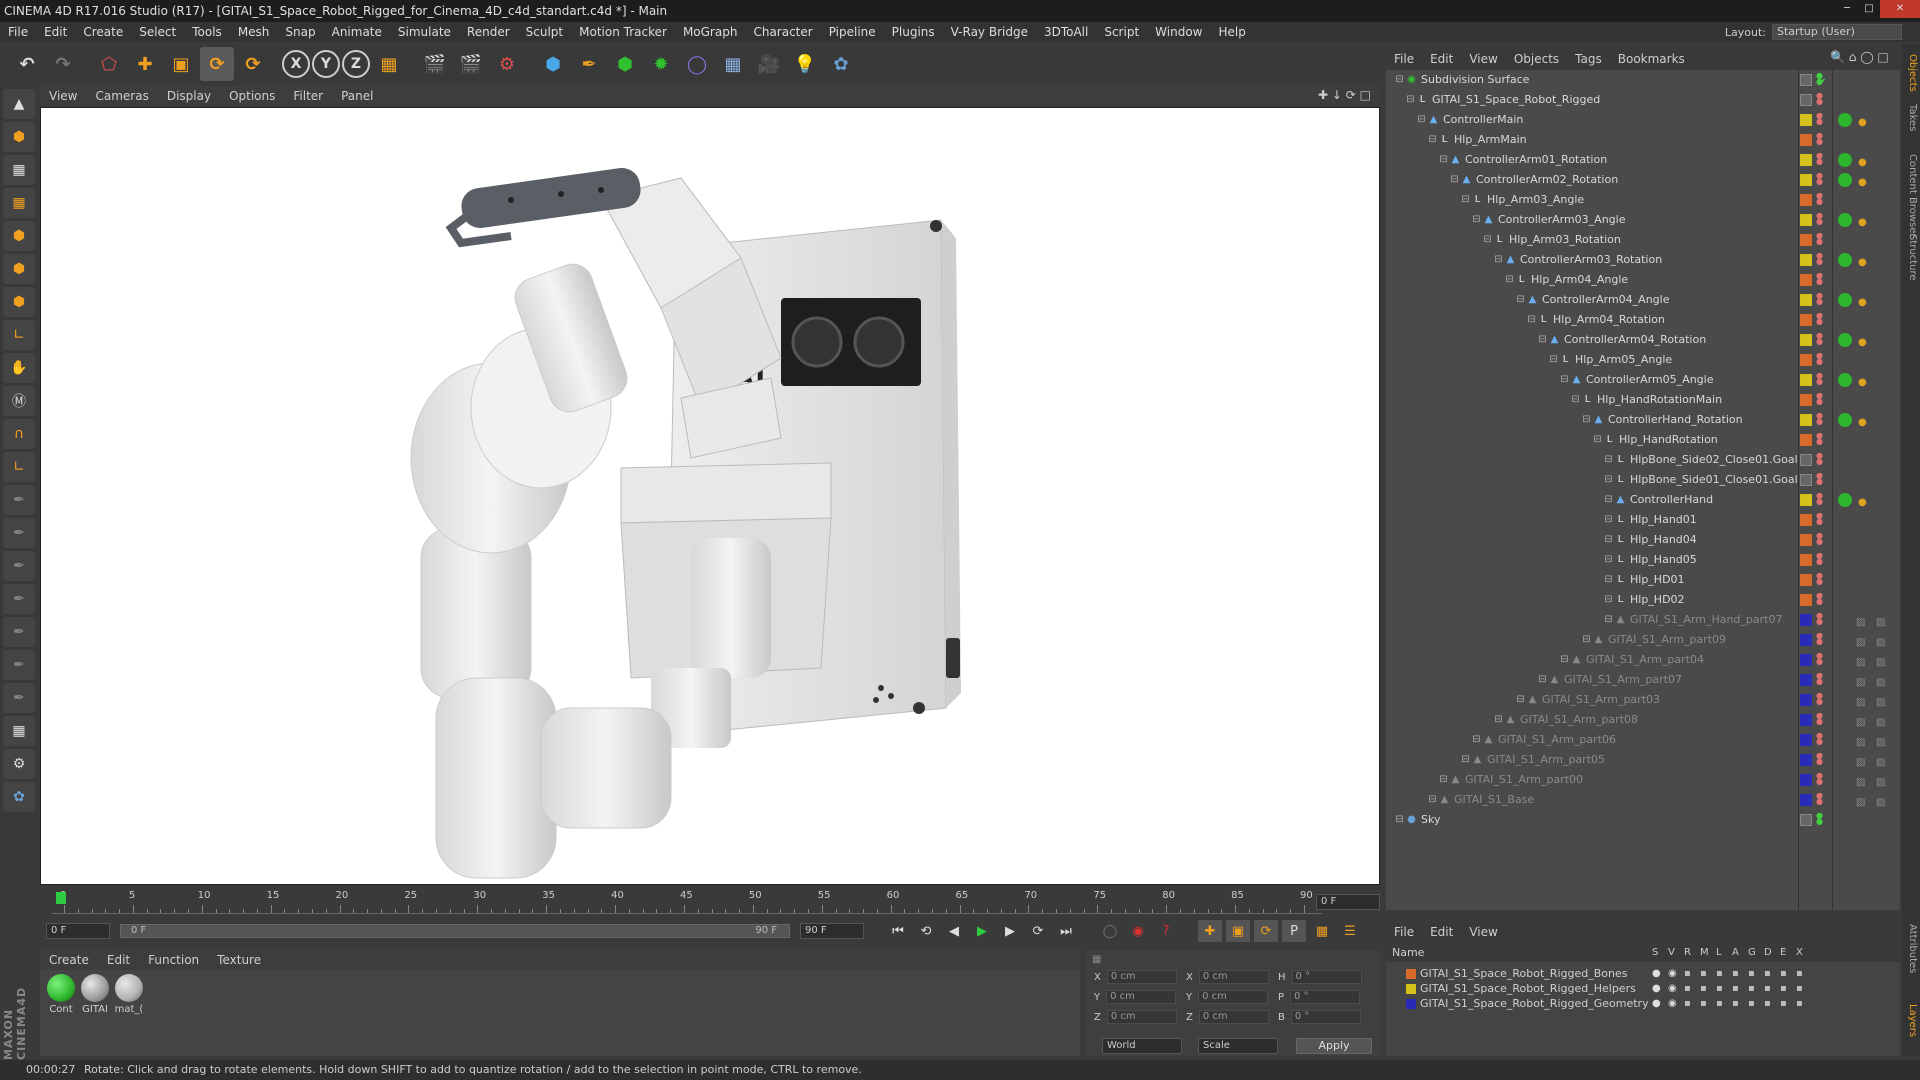 The height and width of the screenshot is (1080, 1920). Describe the element at coordinates (471, 64) in the screenshot. I see `render-picture-viewer-icon: 🎬` at that location.